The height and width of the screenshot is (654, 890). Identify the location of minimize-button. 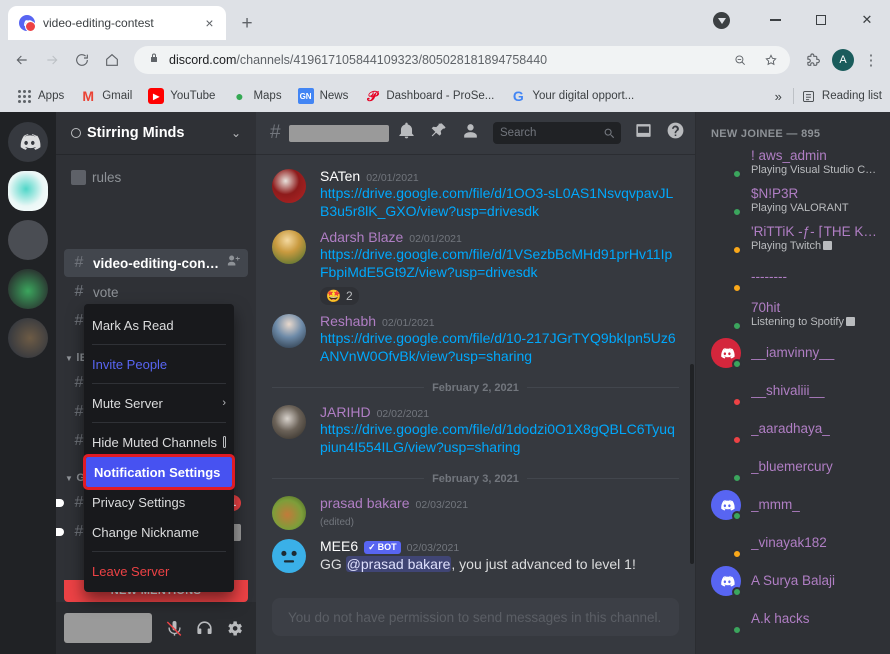
(775, 20).